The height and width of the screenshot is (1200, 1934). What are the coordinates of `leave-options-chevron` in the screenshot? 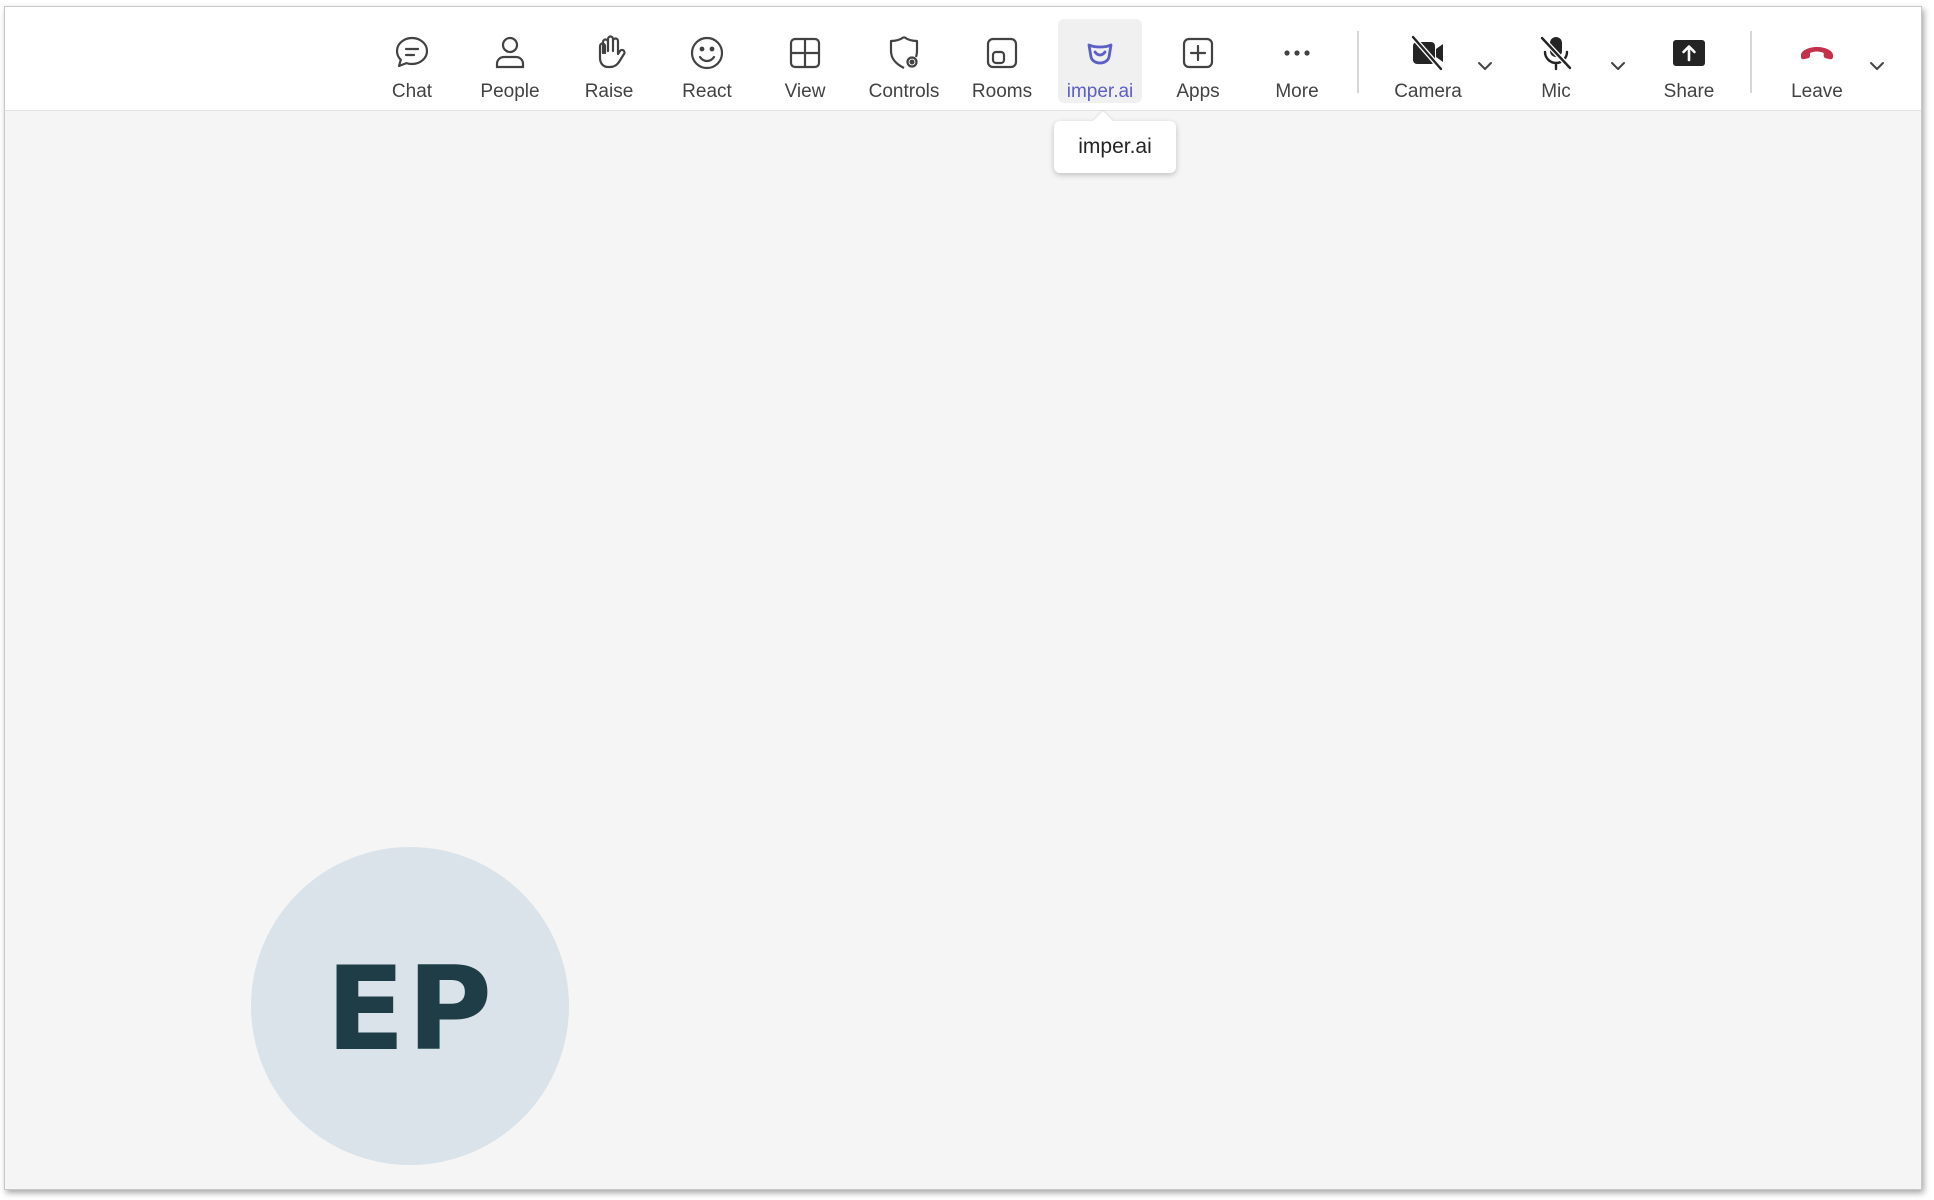 It's located at (1877, 66).